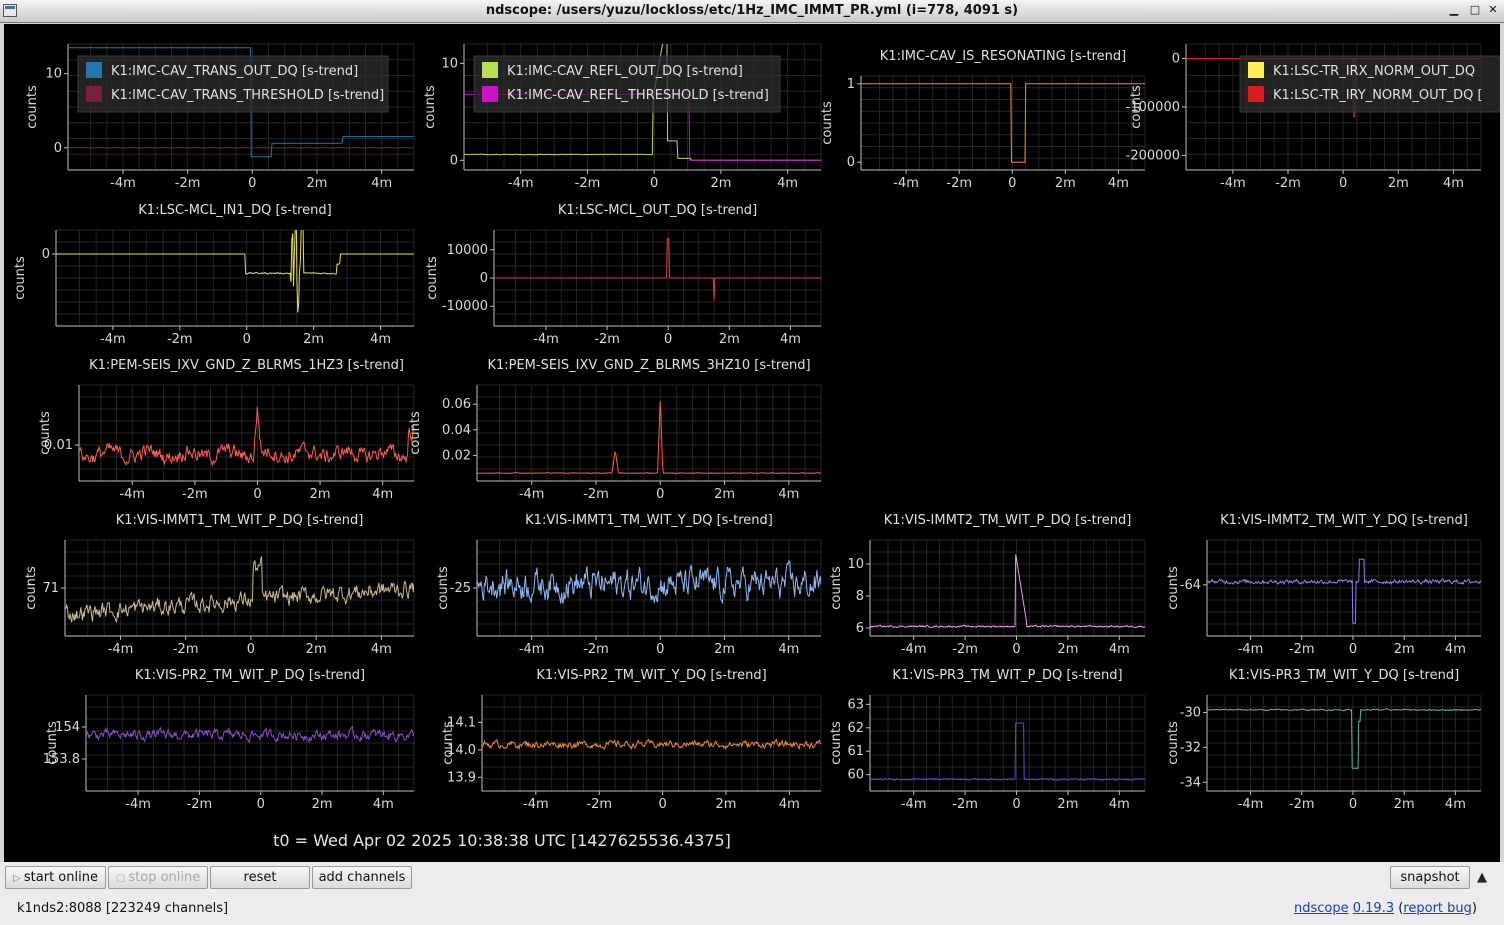  I want to click on report-bug-link: report bug, so click(1437, 908).